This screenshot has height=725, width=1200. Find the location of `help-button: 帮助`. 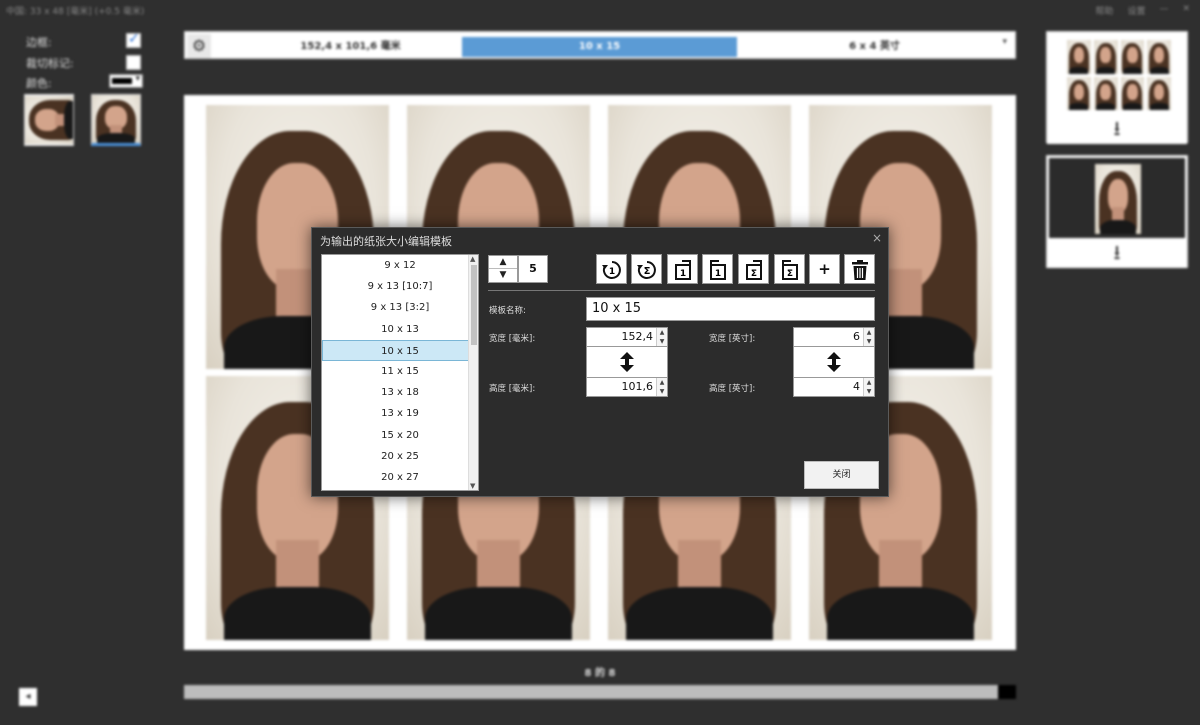

help-button: 帮助 is located at coordinates (1104, 10).